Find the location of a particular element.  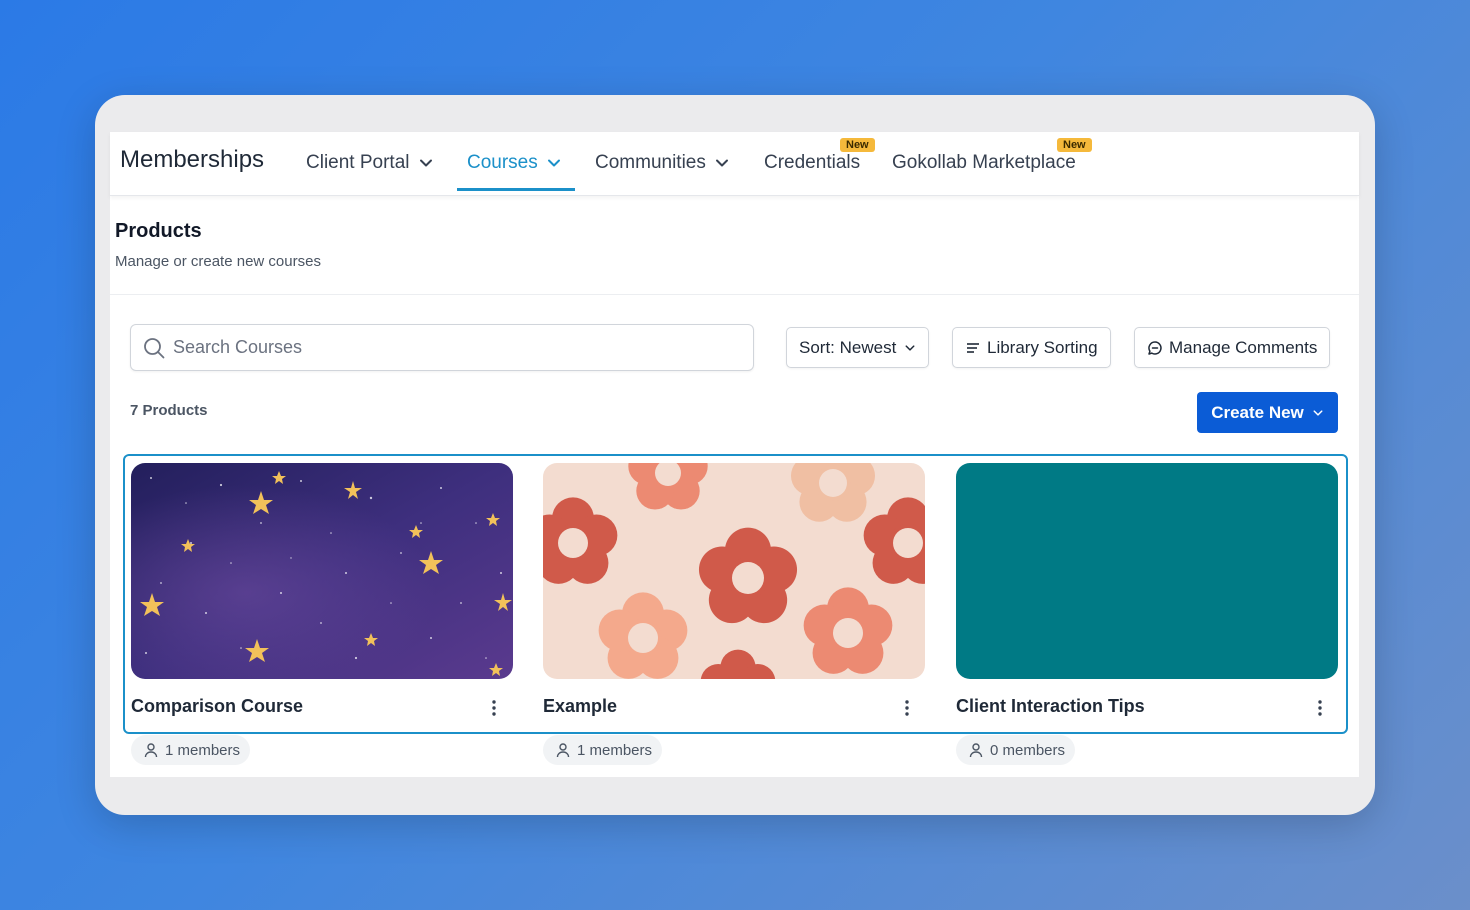

active-tab-indicator is located at coordinates (516, 189).